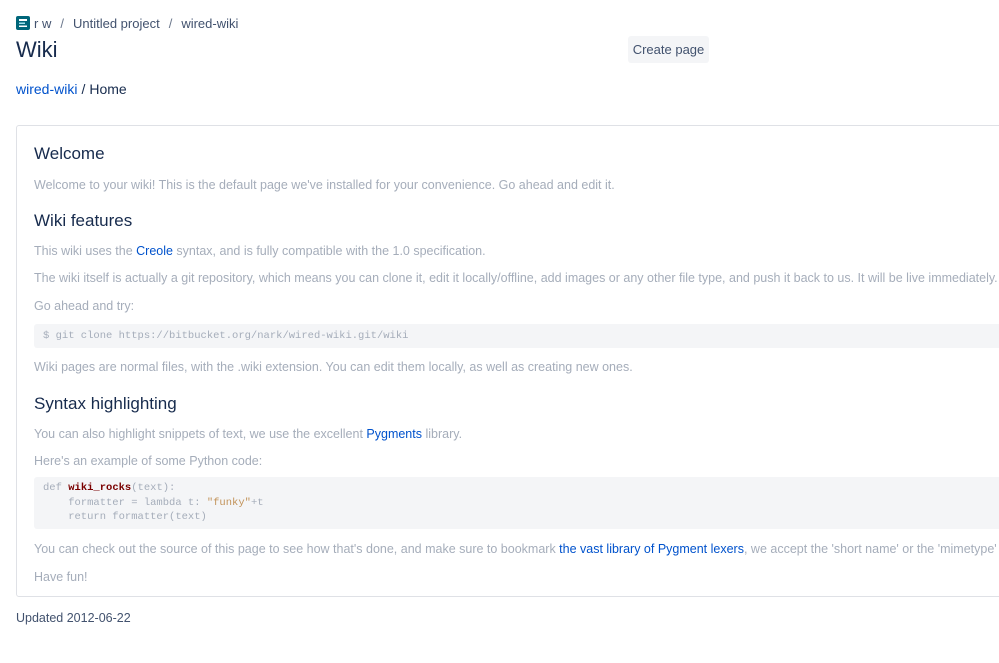  What do you see at coordinates (154, 251) in the screenshot?
I see `creole-link: Creole` at bounding box center [154, 251].